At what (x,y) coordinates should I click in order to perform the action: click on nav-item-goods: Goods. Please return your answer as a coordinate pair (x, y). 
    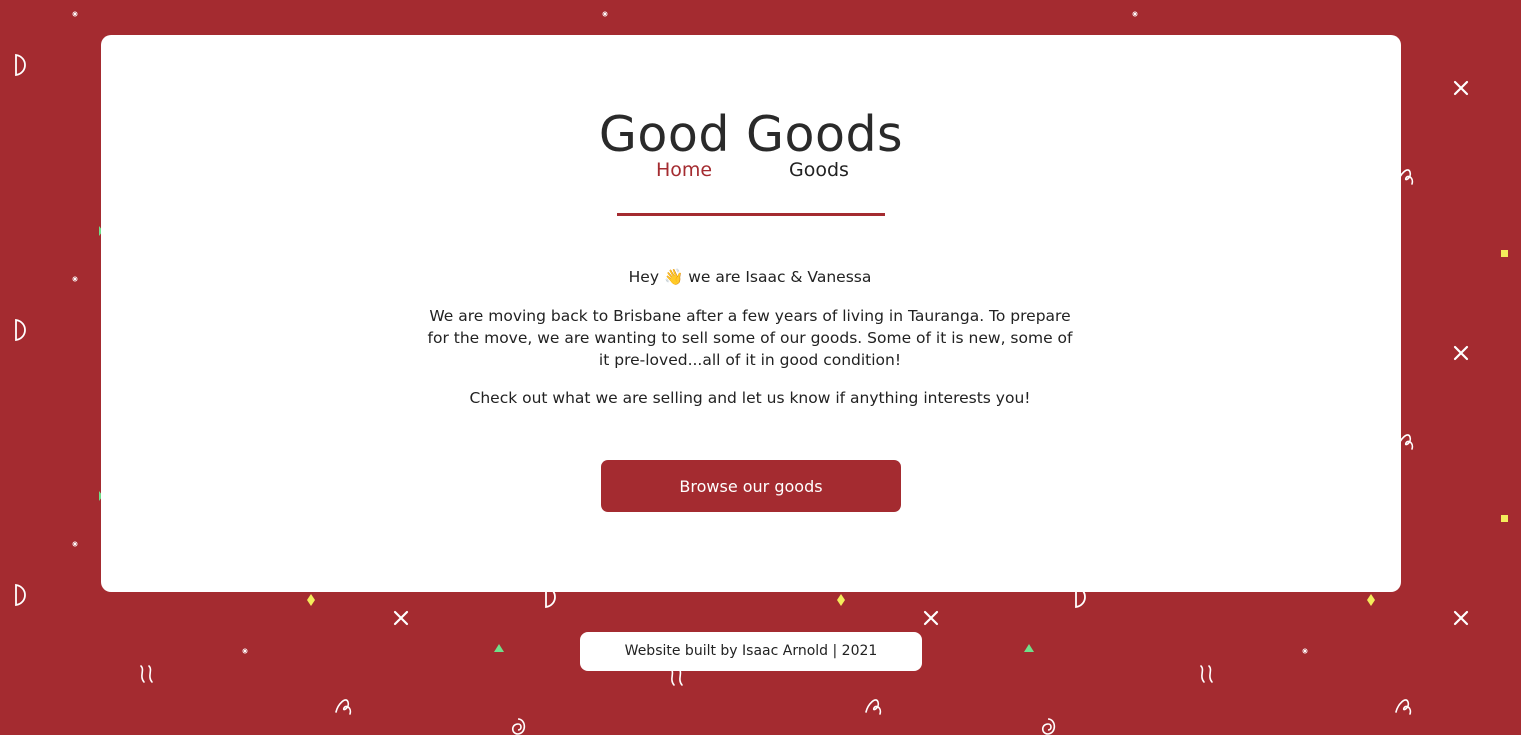
    Looking at the image, I should click on (819, 170).